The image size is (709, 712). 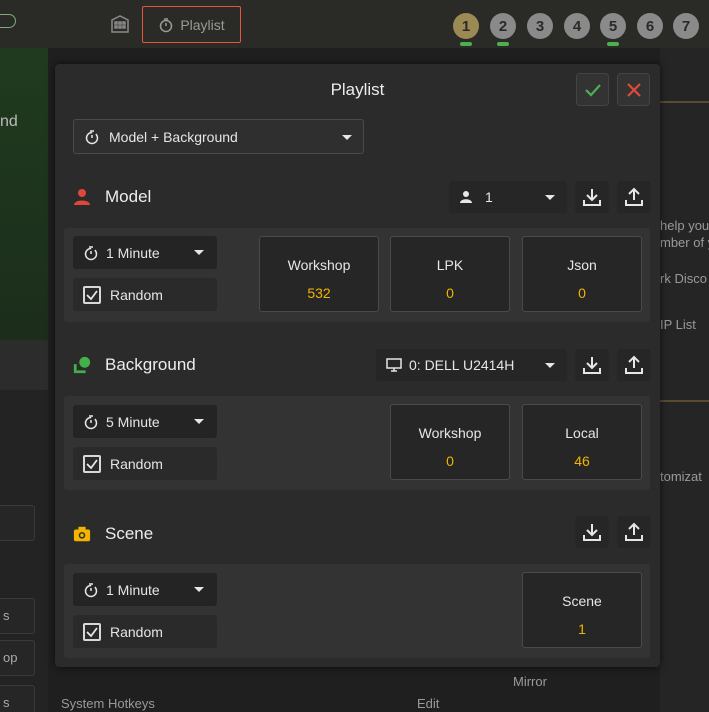 What do you see at coordinates (508, 197) in the screenshot?
I see `model-count-select: 1` at bounding box center [508, 197].